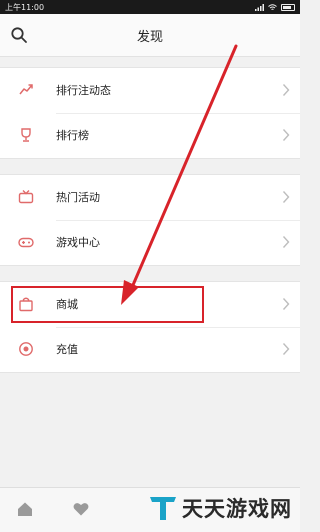 Image resolution: width=320 pixels, height=532 pixels. Describe the element at coordinates (25, 509) in the screenshot. I see `home-icon` at that location.